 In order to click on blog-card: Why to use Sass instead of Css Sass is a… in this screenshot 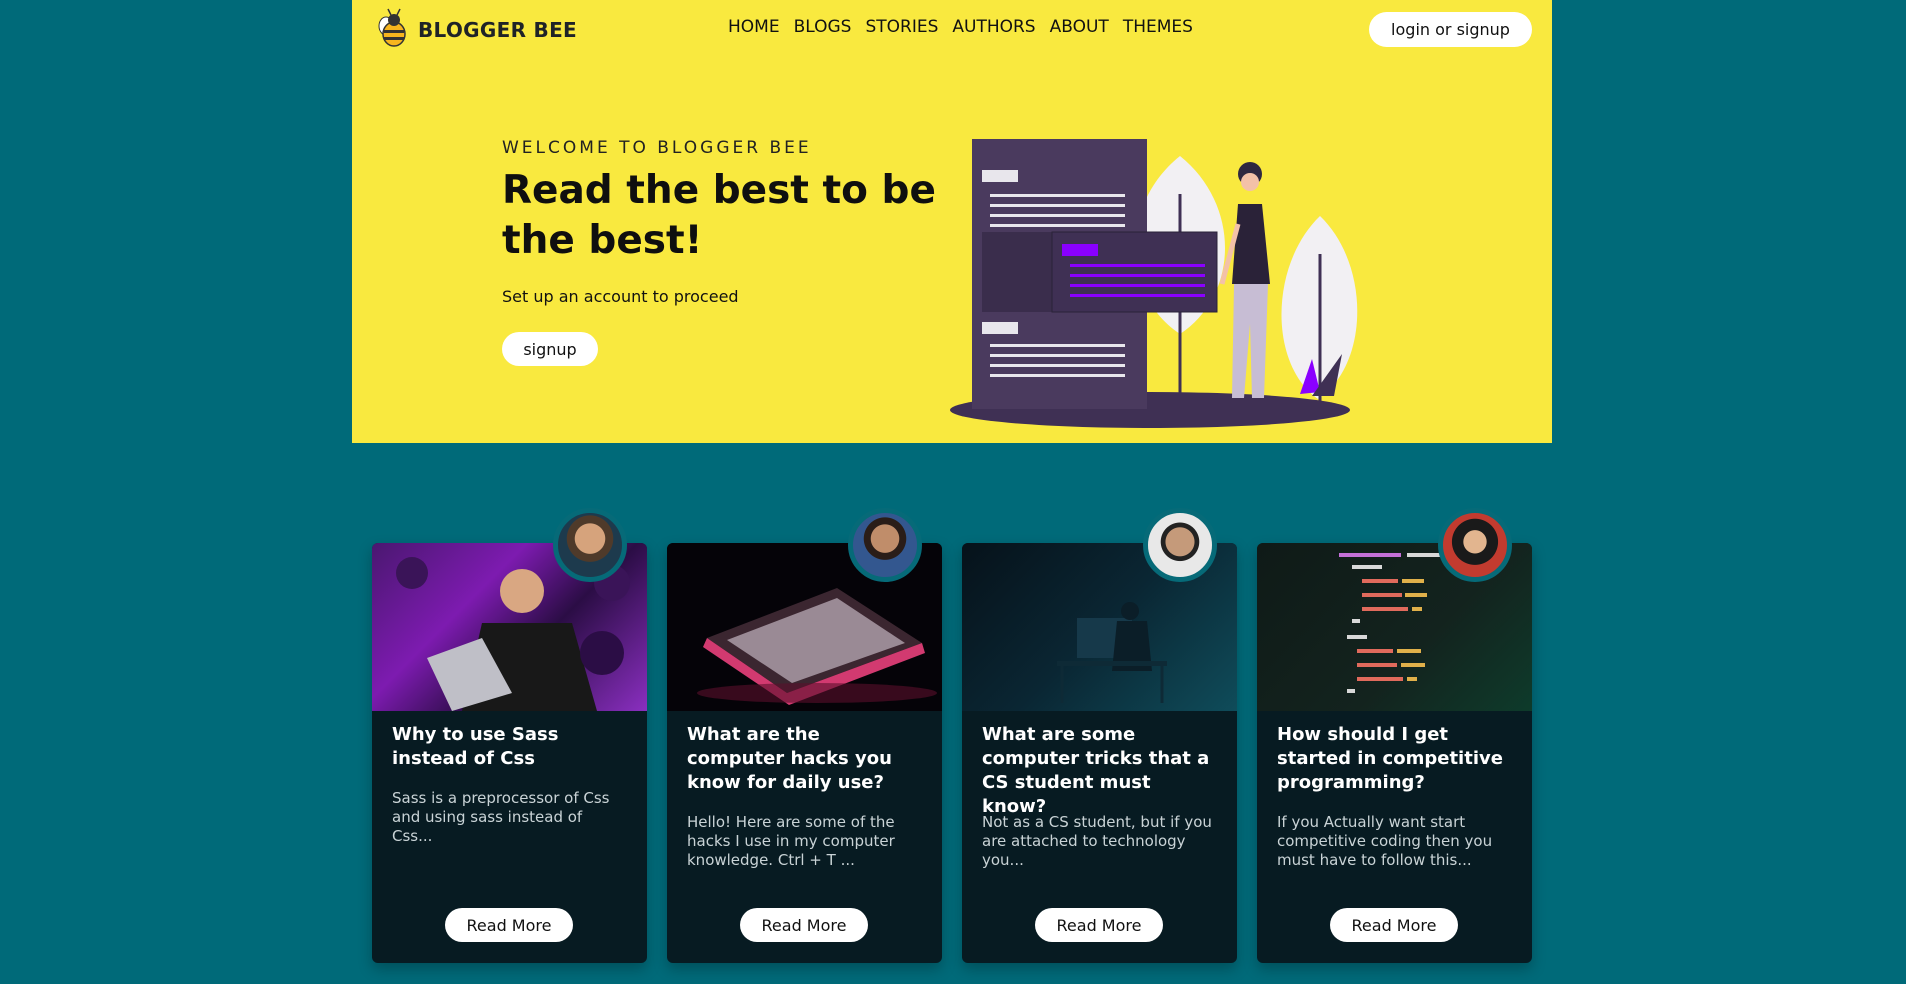, I will do `click(509, 735)`.